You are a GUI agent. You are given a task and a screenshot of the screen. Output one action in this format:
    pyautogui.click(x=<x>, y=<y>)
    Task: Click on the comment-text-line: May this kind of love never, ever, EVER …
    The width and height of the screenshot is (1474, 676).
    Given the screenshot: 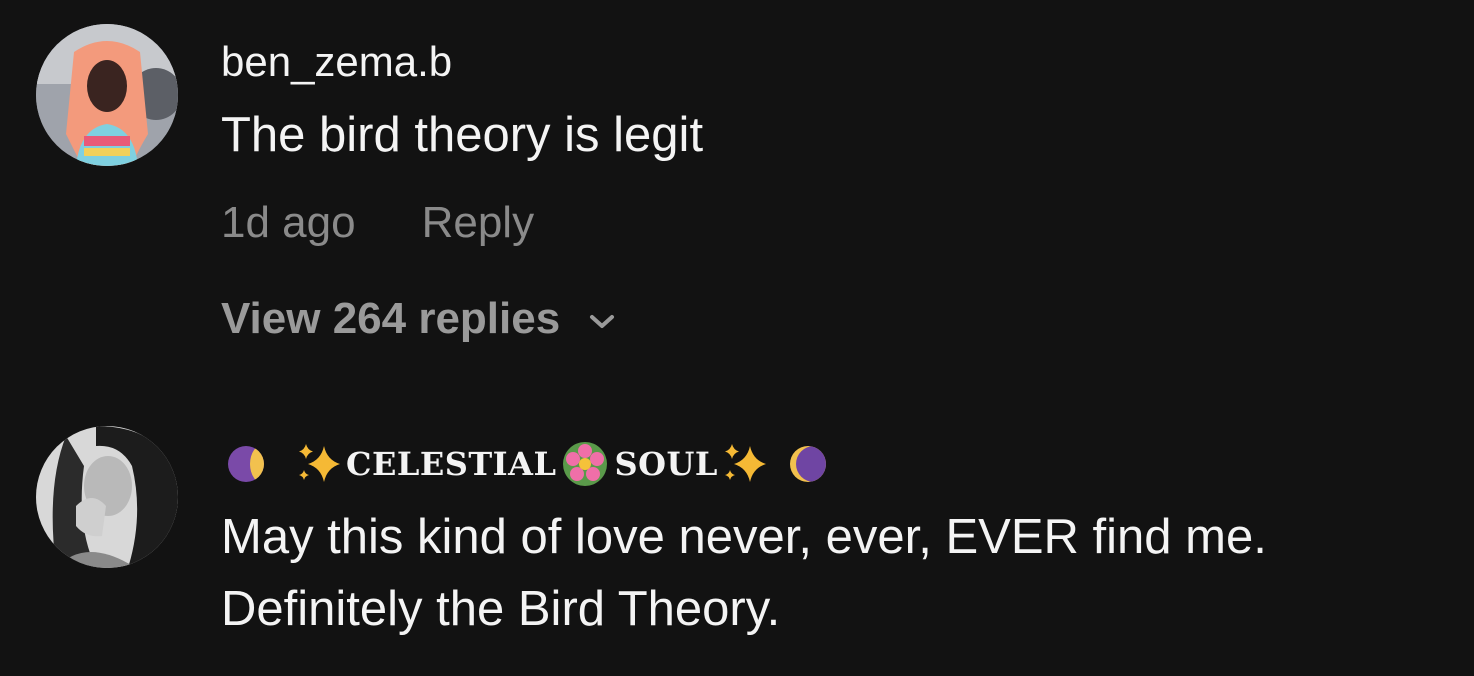 What is the action you would take?
    pyautogui.click(x=744, y=537)
    